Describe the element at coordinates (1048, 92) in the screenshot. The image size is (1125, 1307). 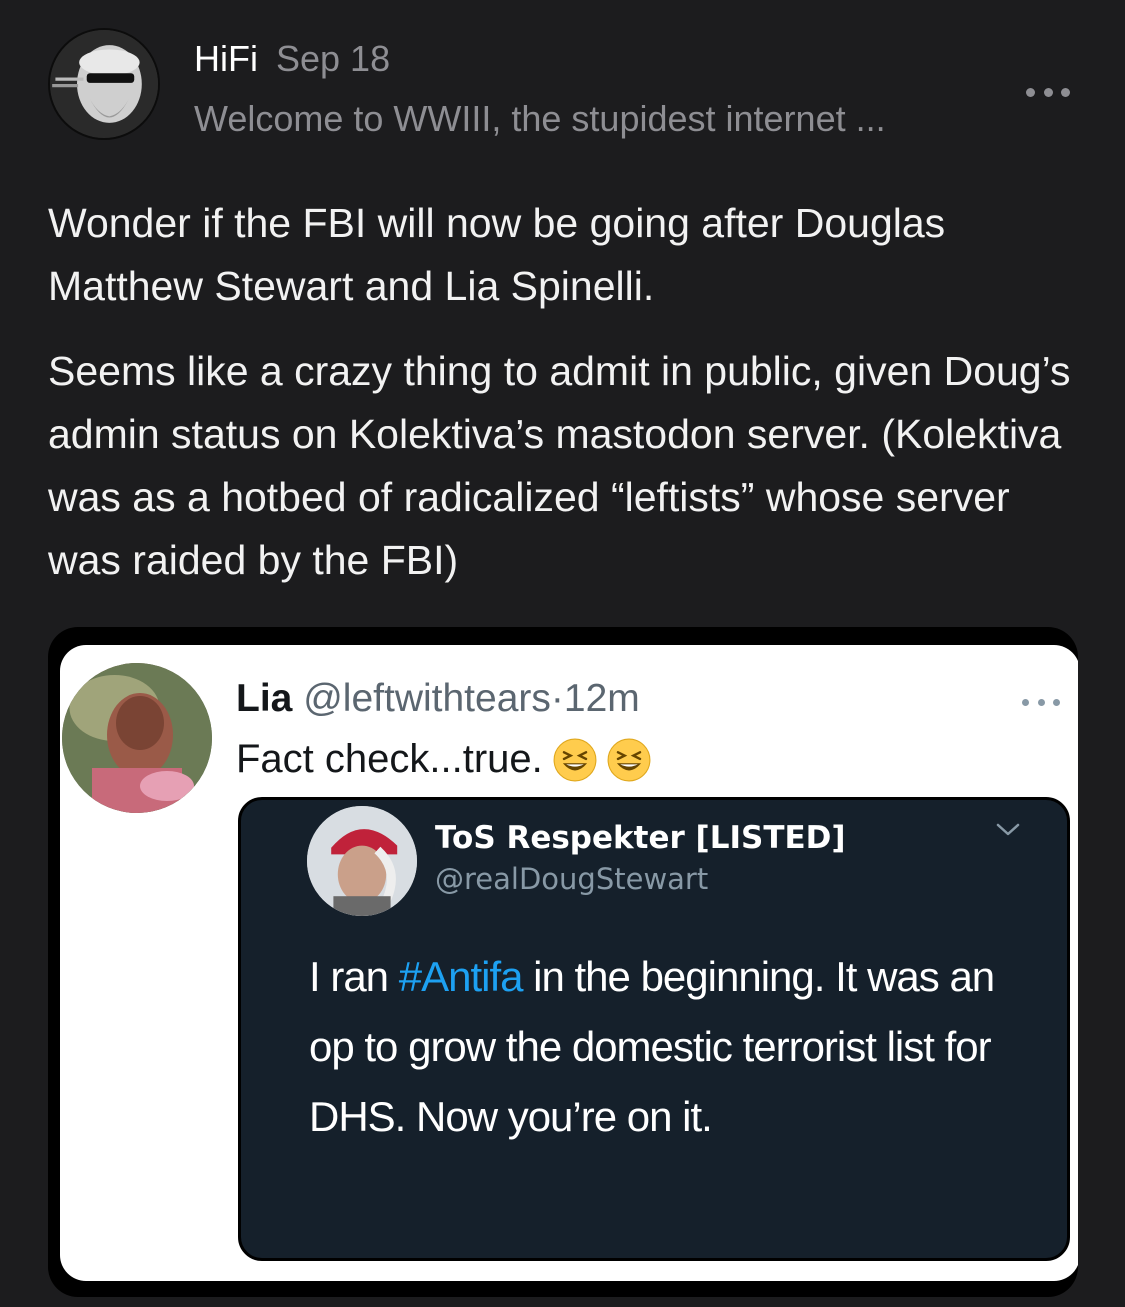
I see `ellipsis-icon` at that location.